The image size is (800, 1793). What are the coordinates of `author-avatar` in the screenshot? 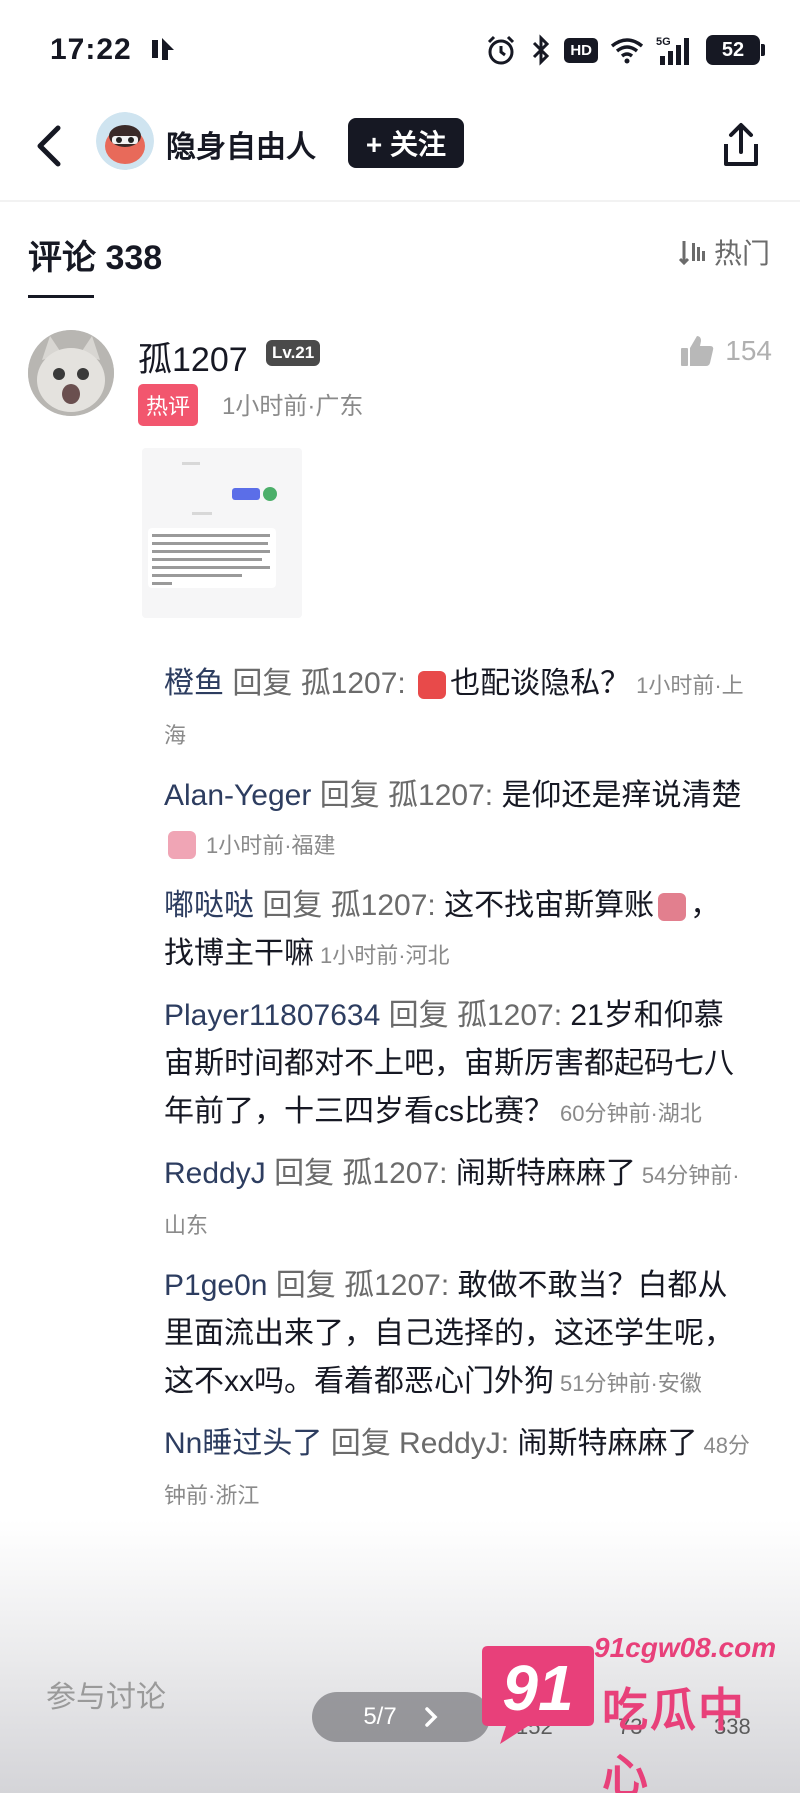 It's located at (125, 141).